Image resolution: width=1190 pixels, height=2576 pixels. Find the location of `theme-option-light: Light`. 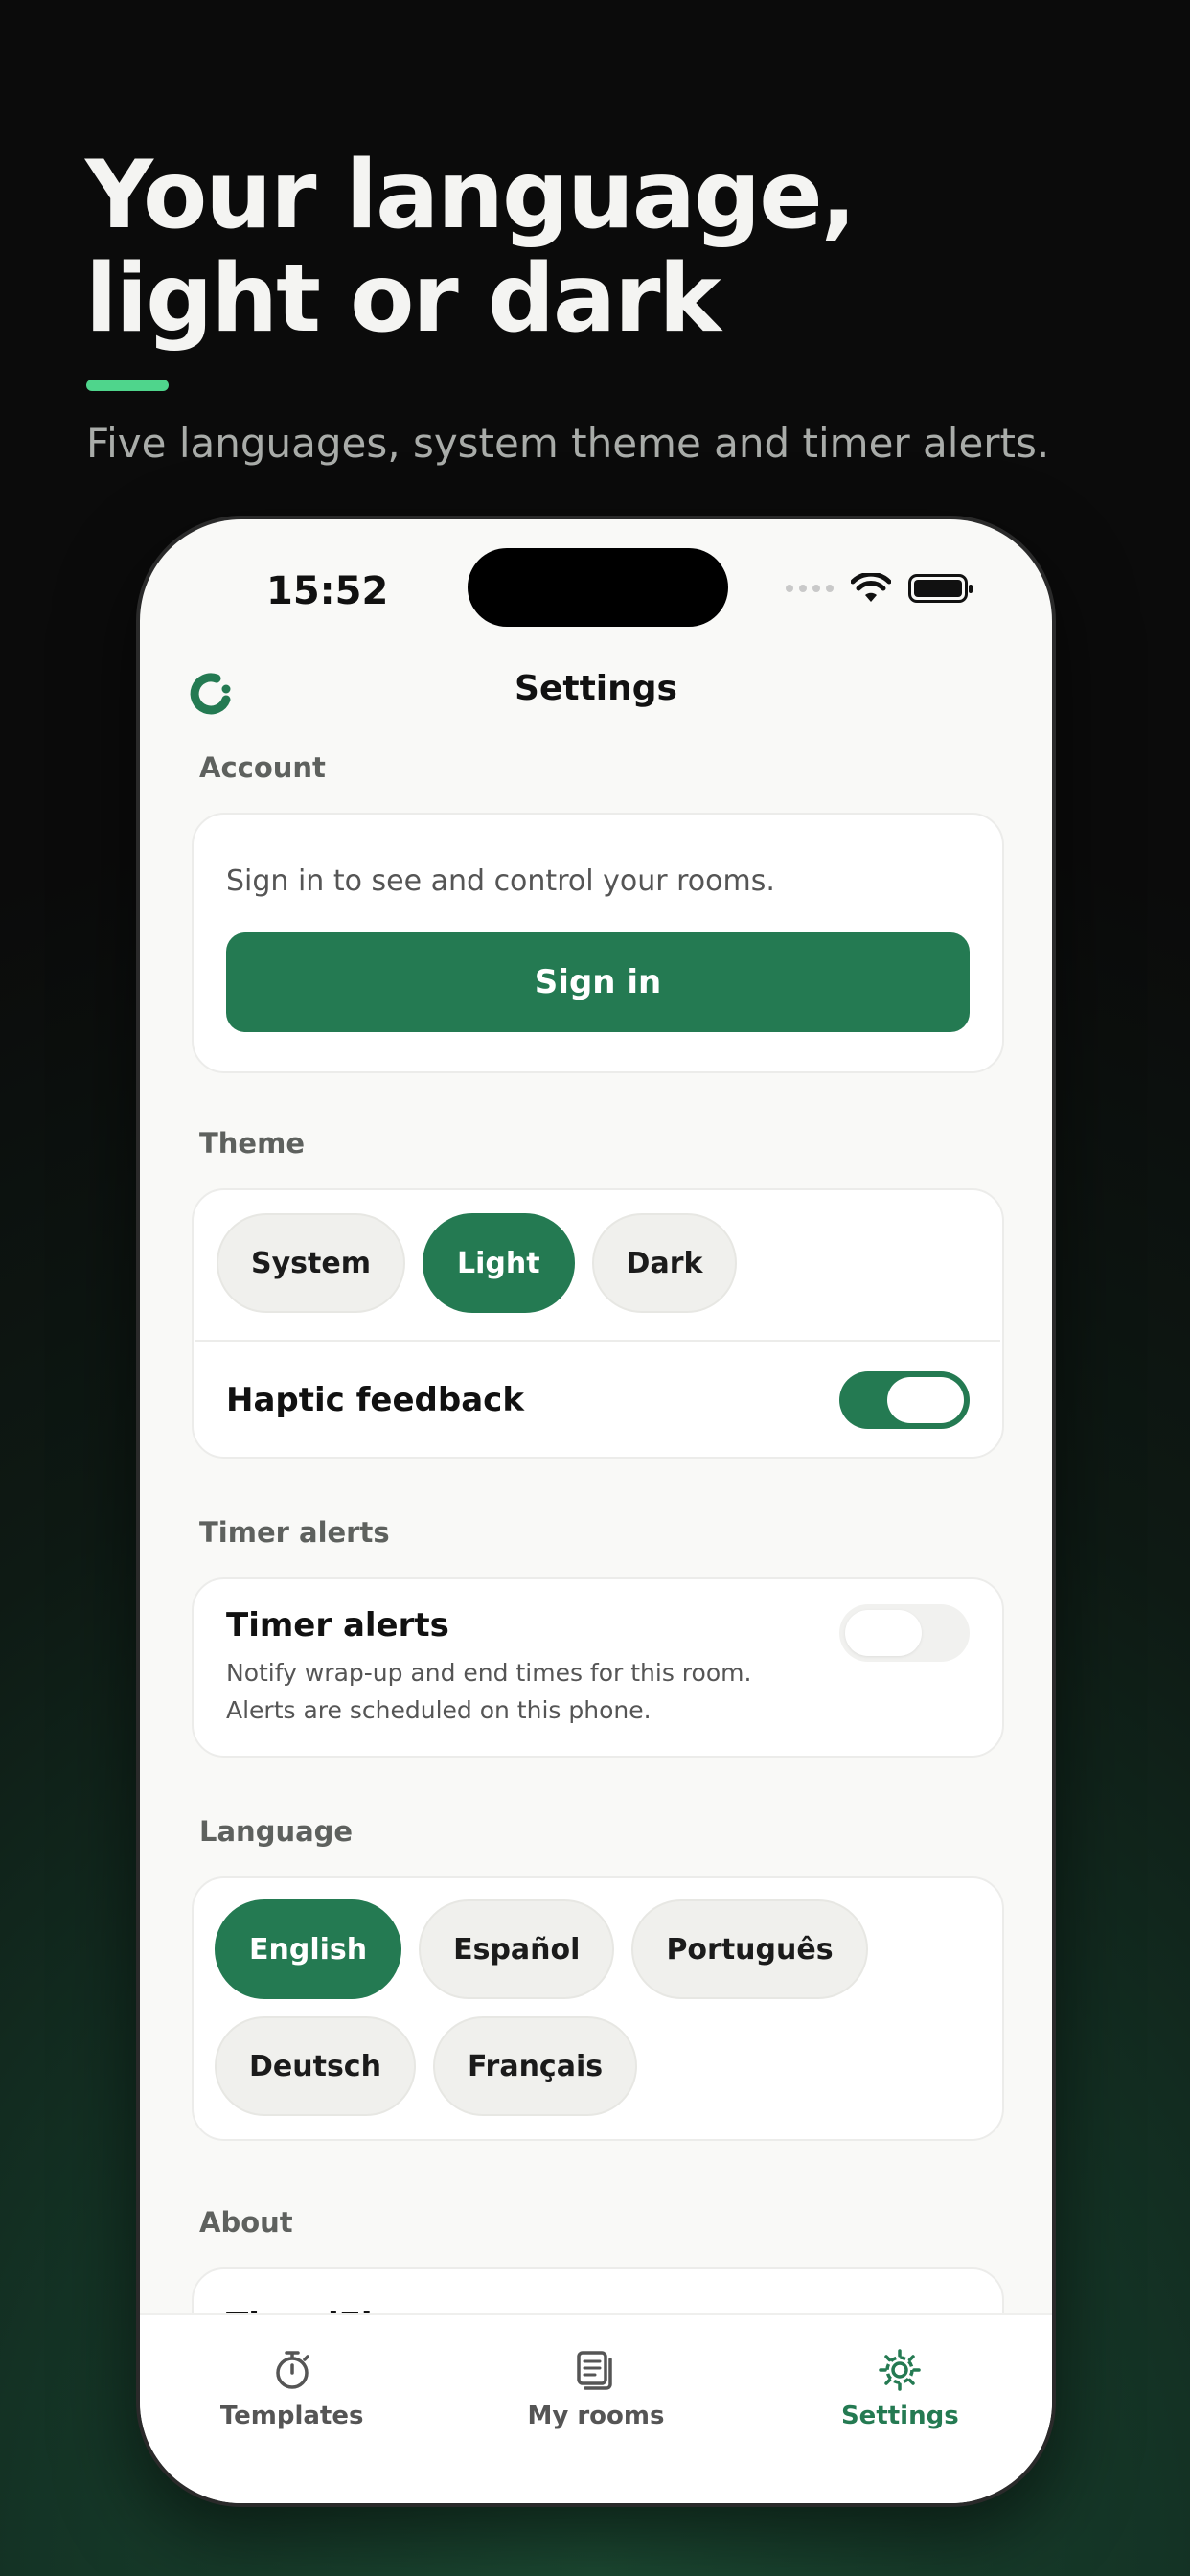

theme-option-light: Light is located at coordinates (499, 1263).